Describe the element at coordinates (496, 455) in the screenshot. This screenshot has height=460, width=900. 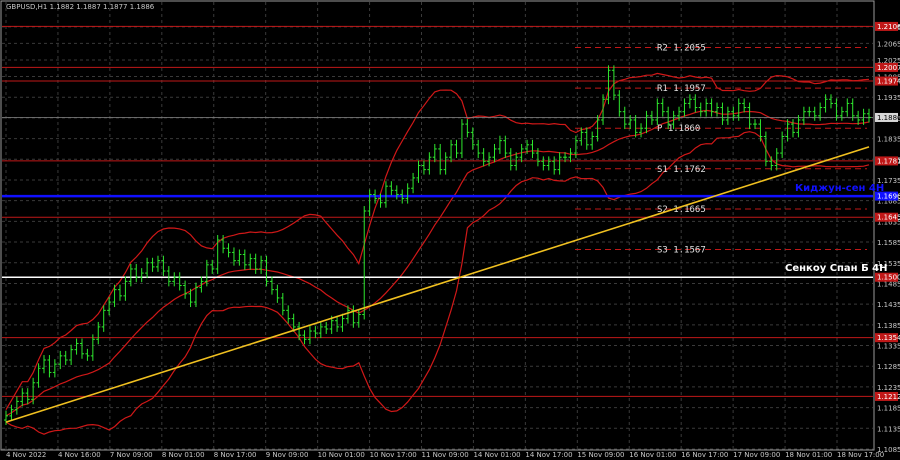
I see `x-tick-label: 14 Nov 01:00` at that location.